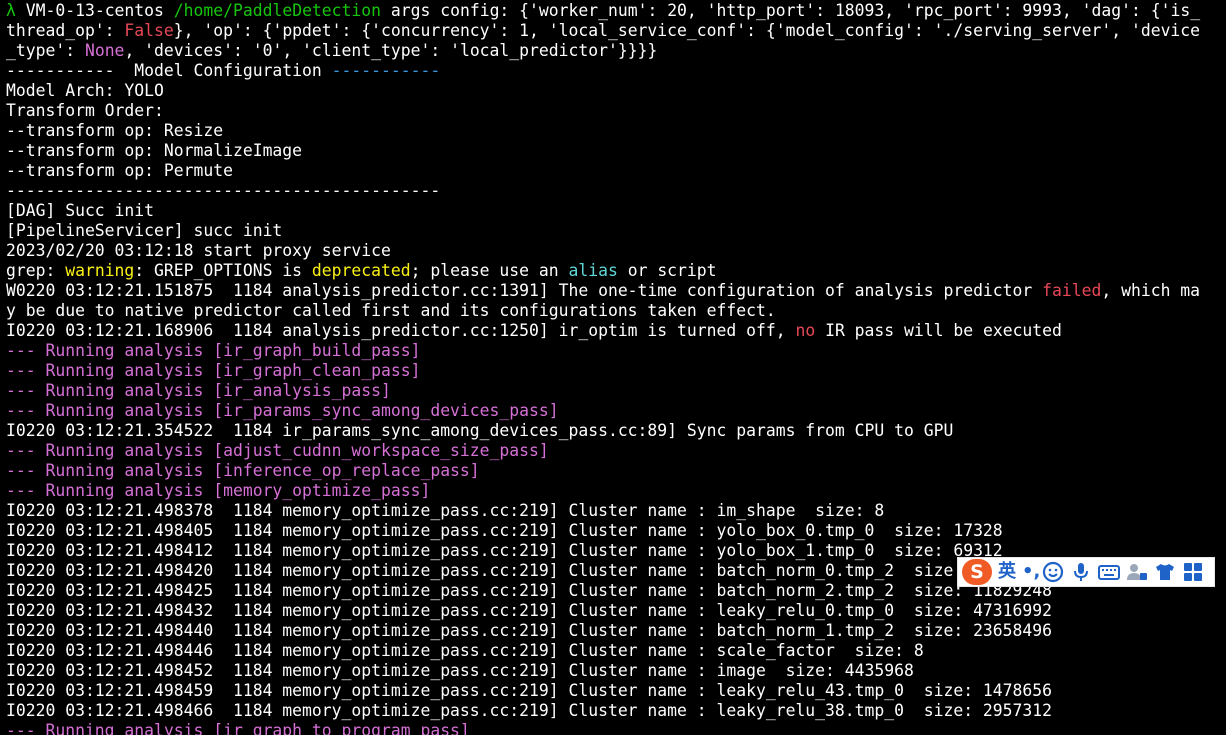 The width and height of the screenshot is (1226, 735). What do you see at coordinates (1165, 572) in the screenshot?
I see `skin-shirt-icon` at bounding box center [1165, 572].